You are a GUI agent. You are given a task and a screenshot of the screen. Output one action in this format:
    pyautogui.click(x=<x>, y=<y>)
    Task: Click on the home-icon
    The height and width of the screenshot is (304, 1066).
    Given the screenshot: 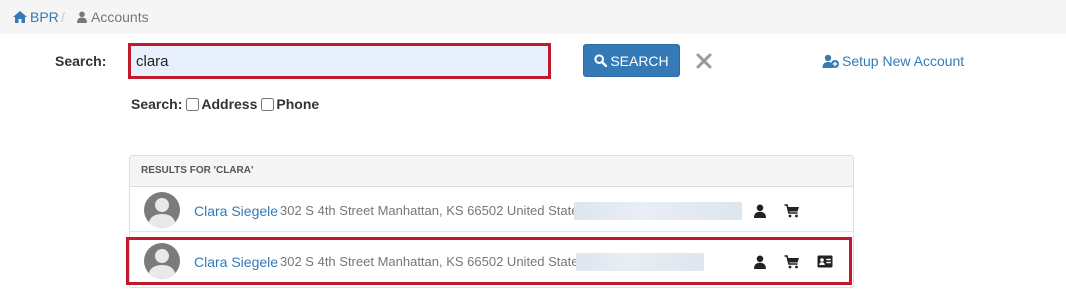 What is the action you would take?
    pyautogui.click(x=20, y=17)
    